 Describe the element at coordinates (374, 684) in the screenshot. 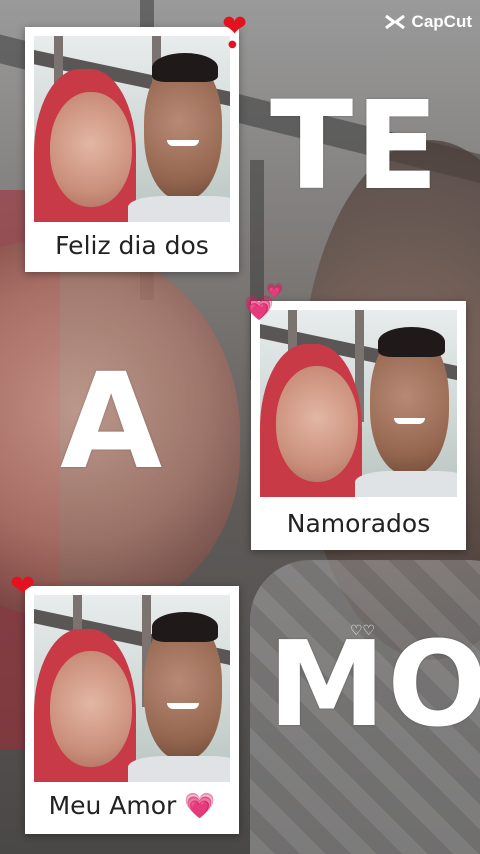

I see `overlay-text-mo: MO` at that location.